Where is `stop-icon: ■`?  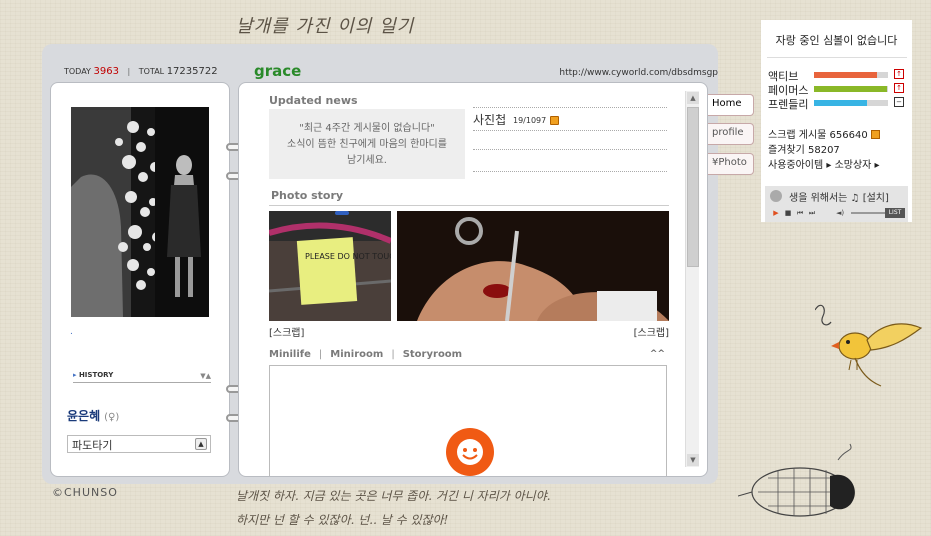
stop-icon: ■ is located at coordinates (788, 213).